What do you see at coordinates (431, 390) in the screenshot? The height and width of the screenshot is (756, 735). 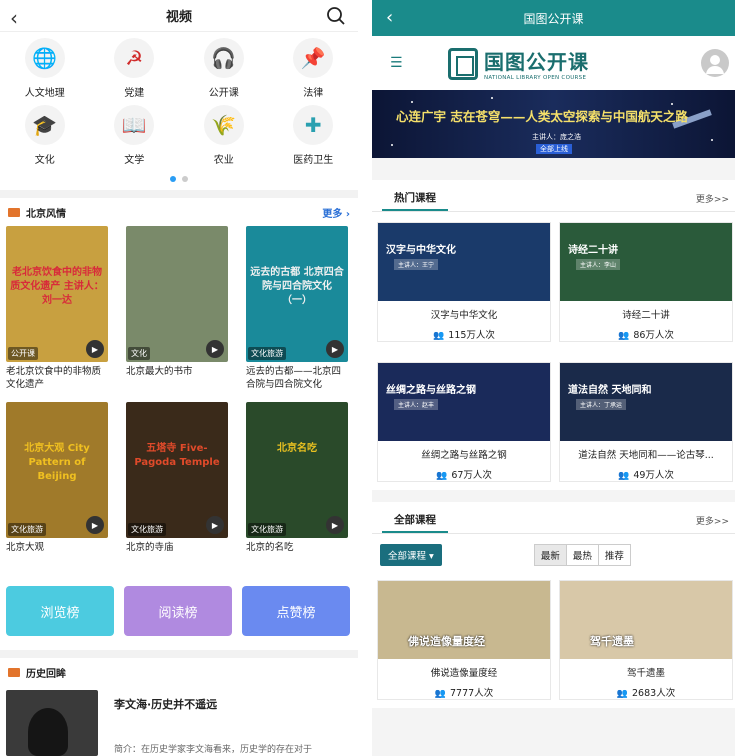 I see `course-image-title: 丝绸之路与丝路之钢` at bounding box center [431, 390].